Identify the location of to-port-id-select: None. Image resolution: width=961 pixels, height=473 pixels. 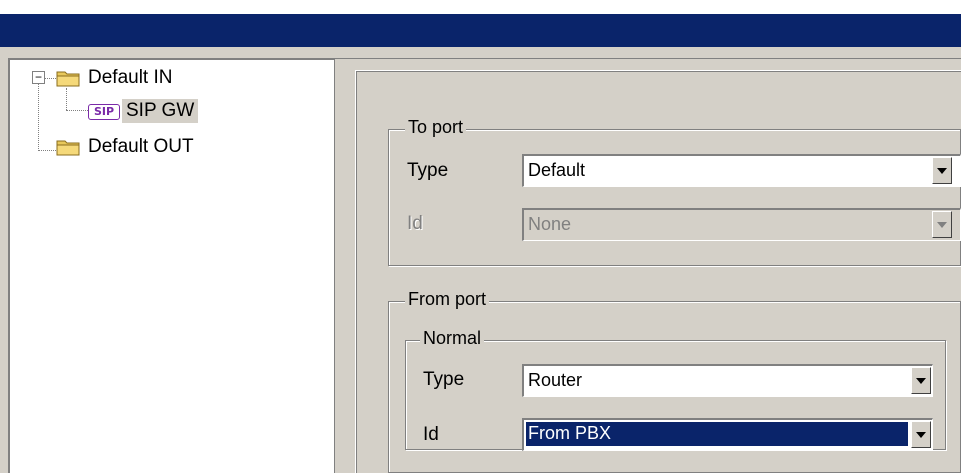
(741, 224).